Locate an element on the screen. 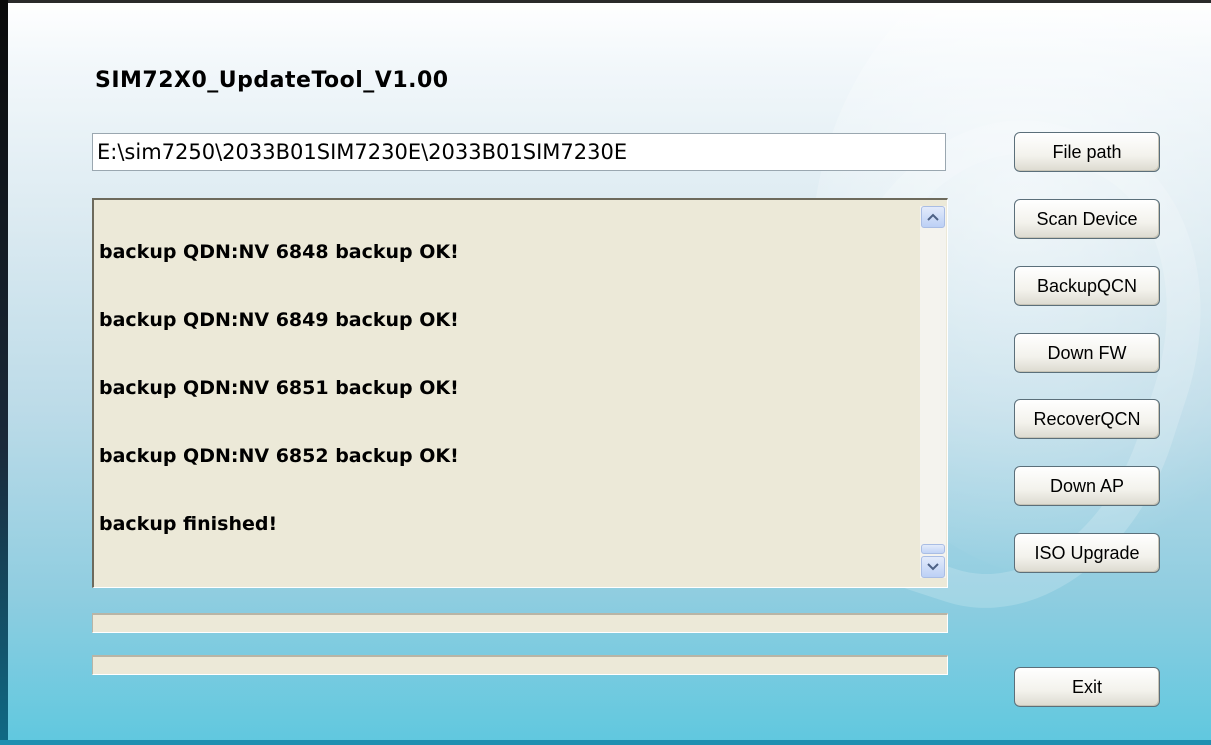 This screenshot has width=1211, height=745. file-path-button: File path is located at coordinates (1087, 152).